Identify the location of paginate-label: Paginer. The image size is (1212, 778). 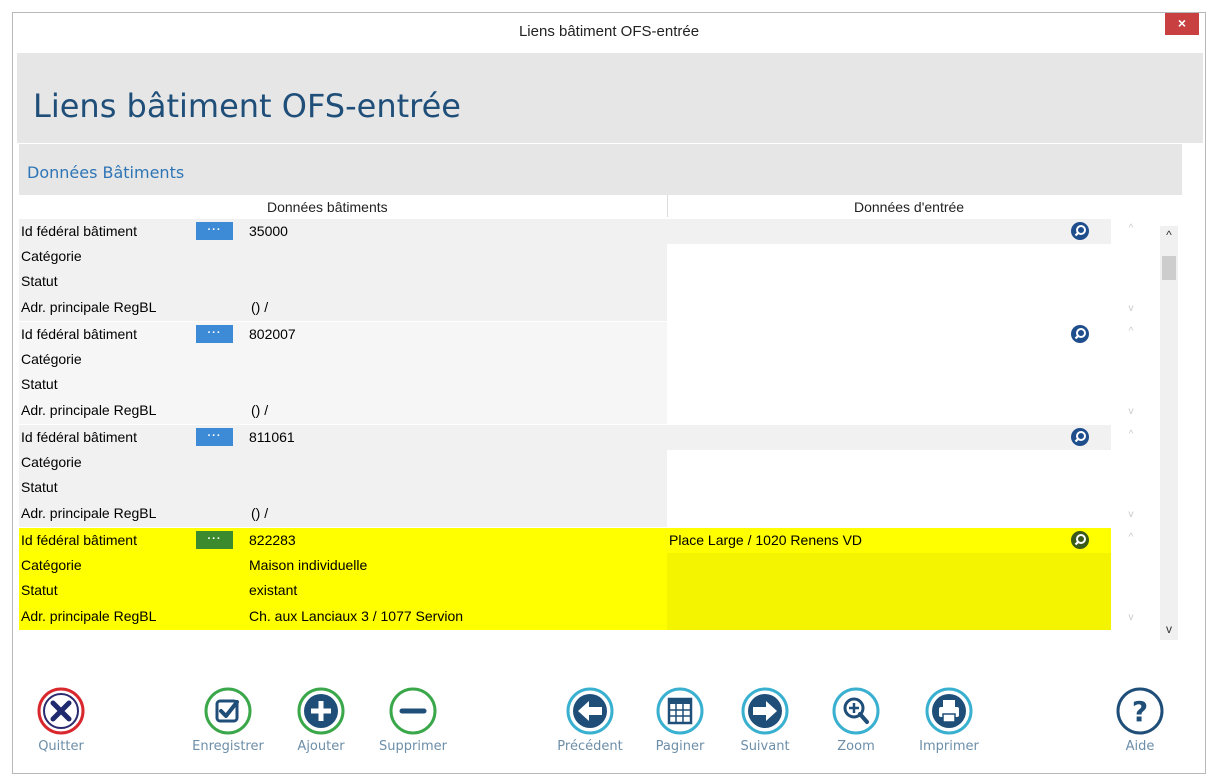
(680, 746).